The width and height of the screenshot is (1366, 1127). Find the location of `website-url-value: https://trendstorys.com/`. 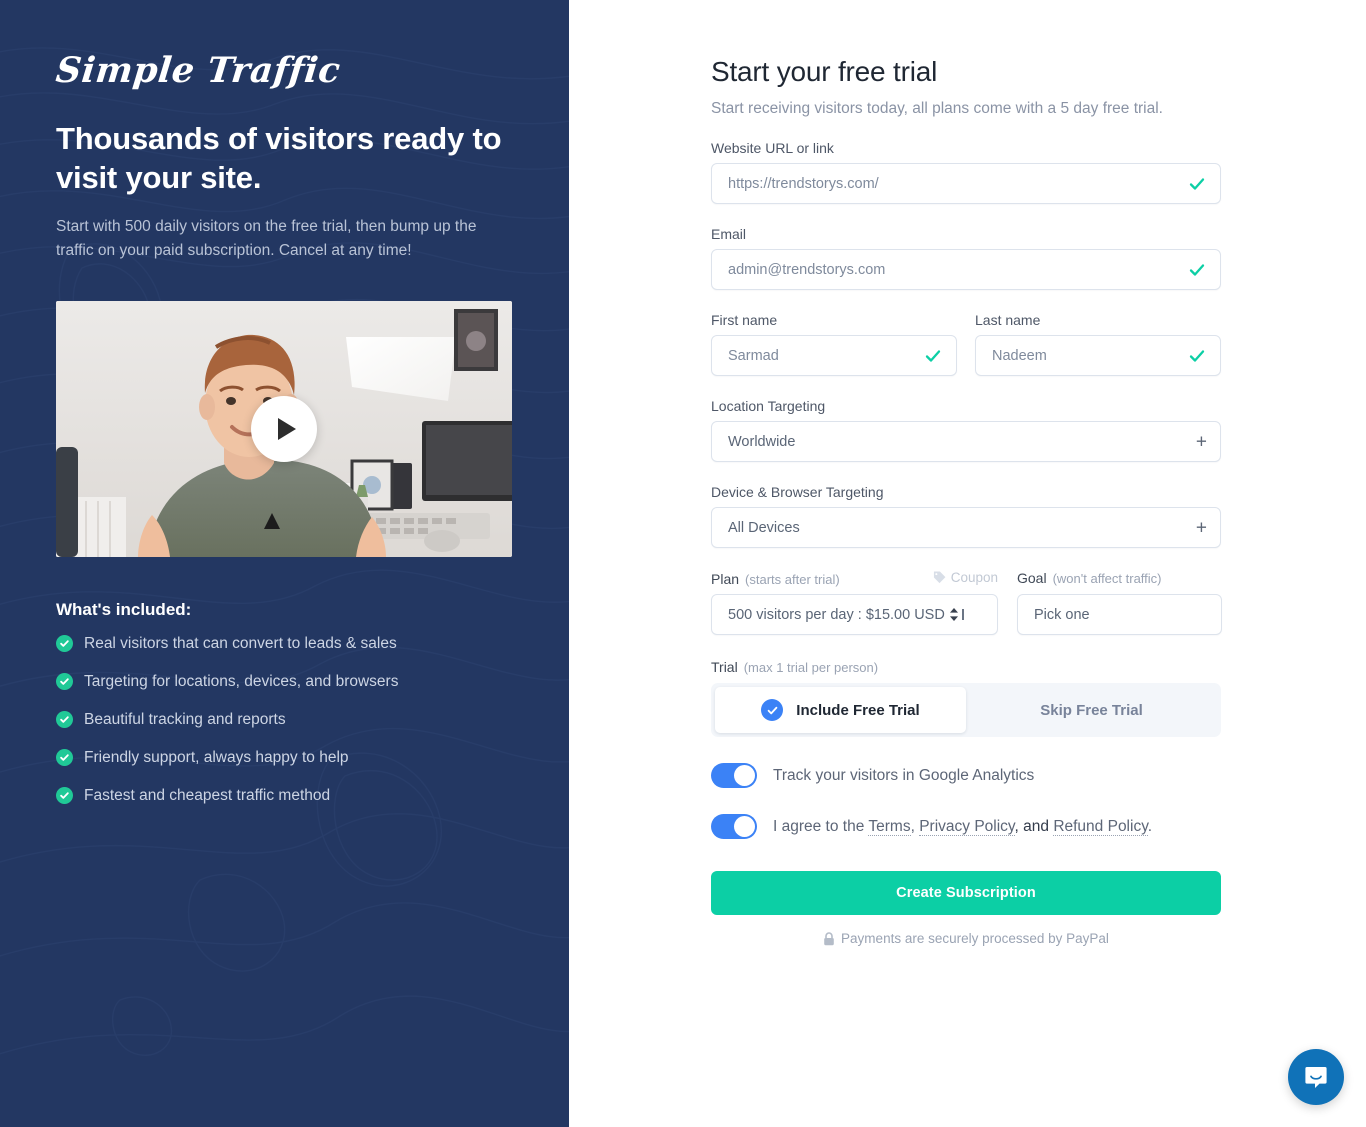

website-url-value: https://trendstorys.com/ is located at coordinates (803, 183).